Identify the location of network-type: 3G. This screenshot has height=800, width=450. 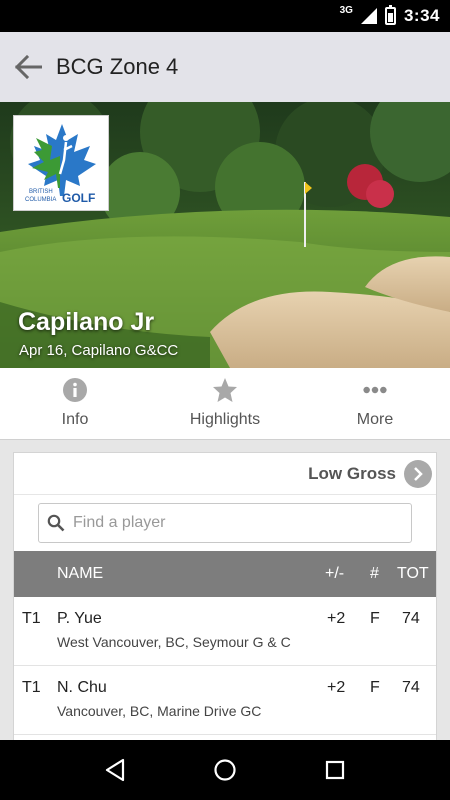
(346, 10).